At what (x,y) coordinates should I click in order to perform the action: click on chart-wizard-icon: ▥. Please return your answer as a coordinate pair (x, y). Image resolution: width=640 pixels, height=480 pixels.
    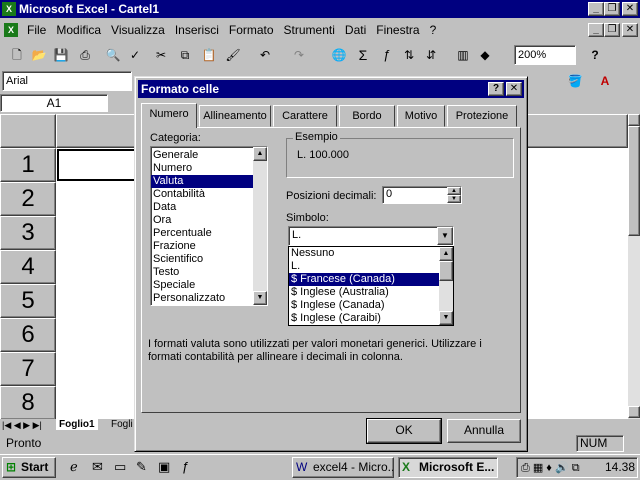
    Looking at the image, I should click on (463, 55).